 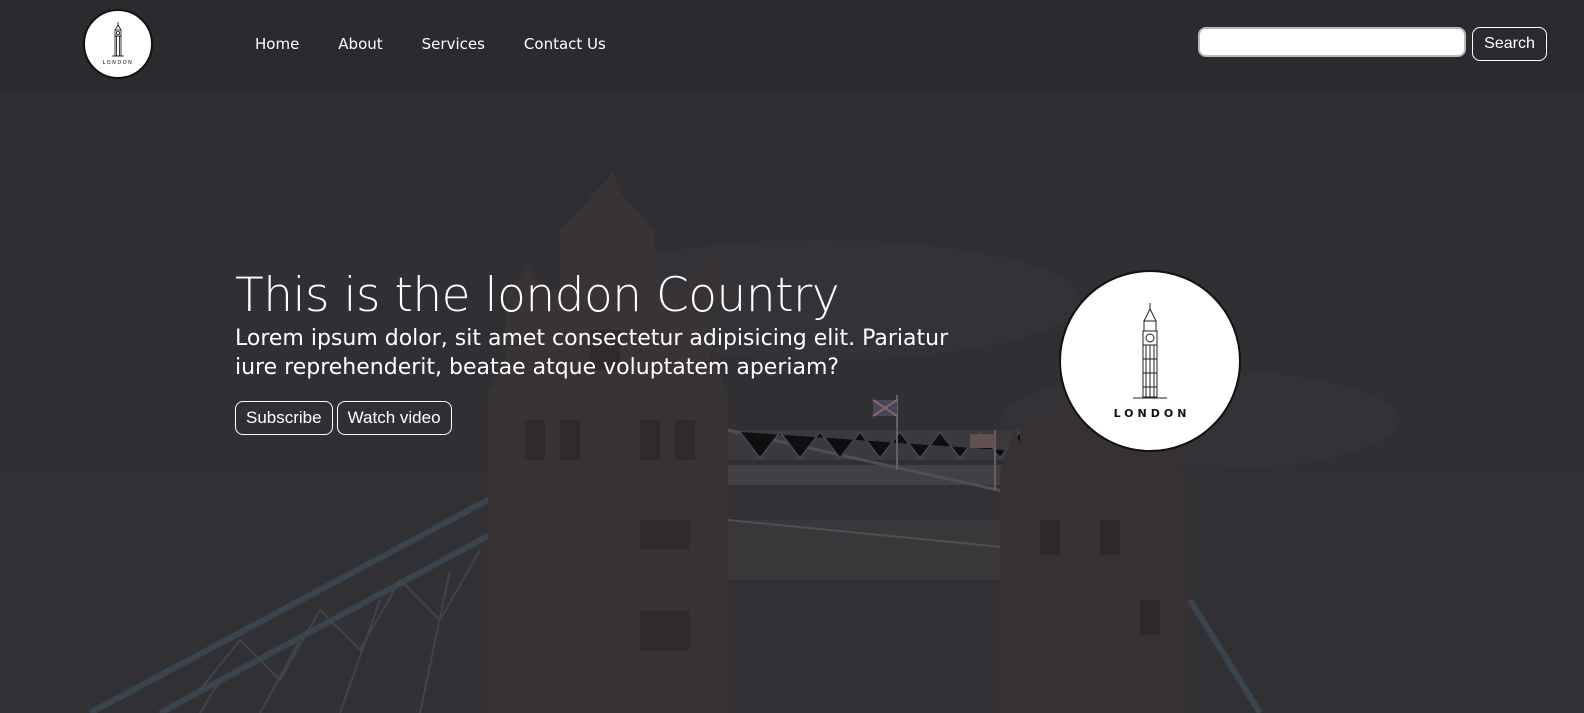 I want to click on hero-actions: Subscribe Watch video, so click(x=343, y=418).